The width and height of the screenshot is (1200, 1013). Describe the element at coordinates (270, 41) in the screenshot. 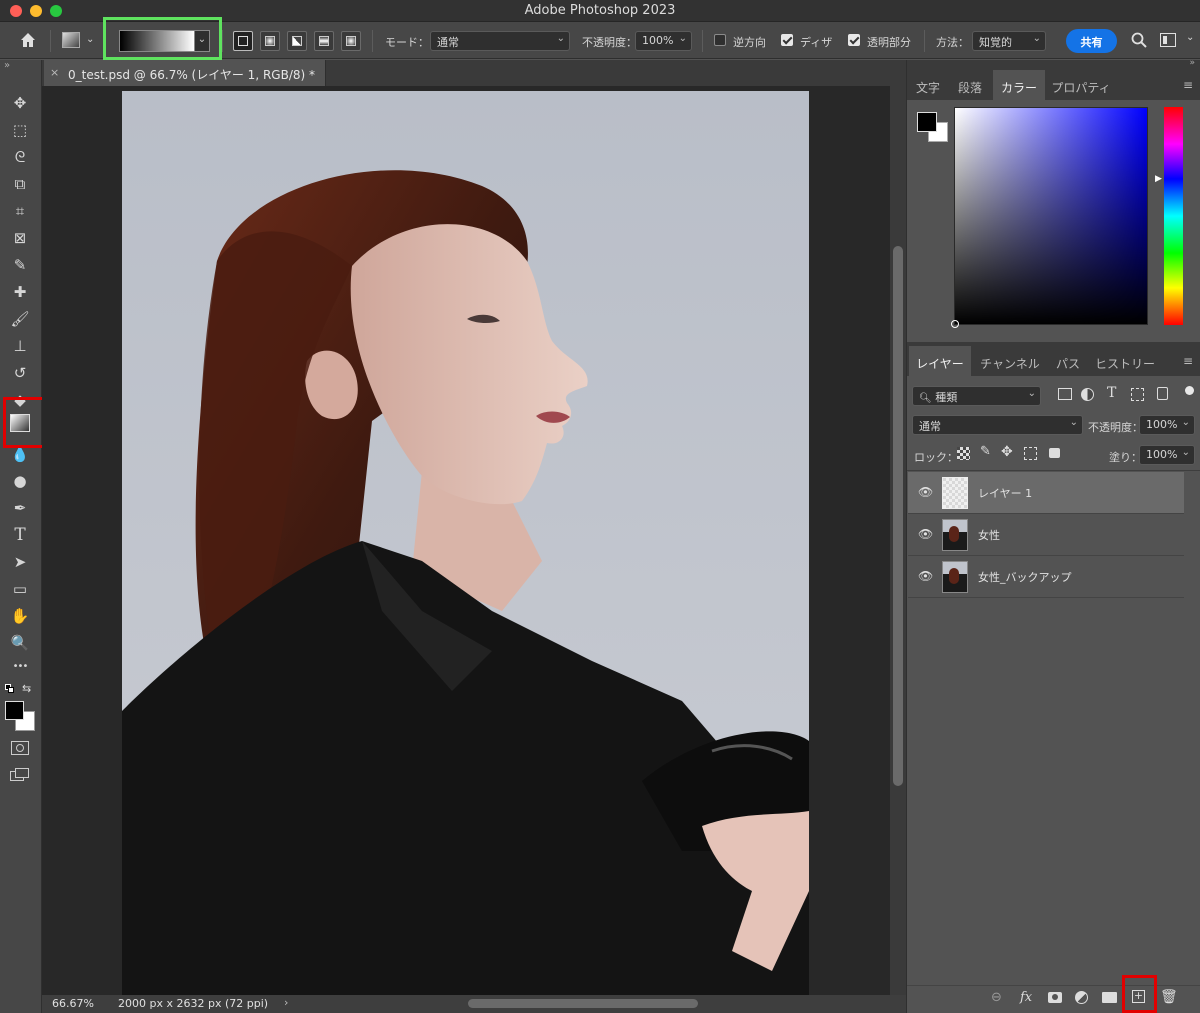

I see `radial-gradient-button` at that location.